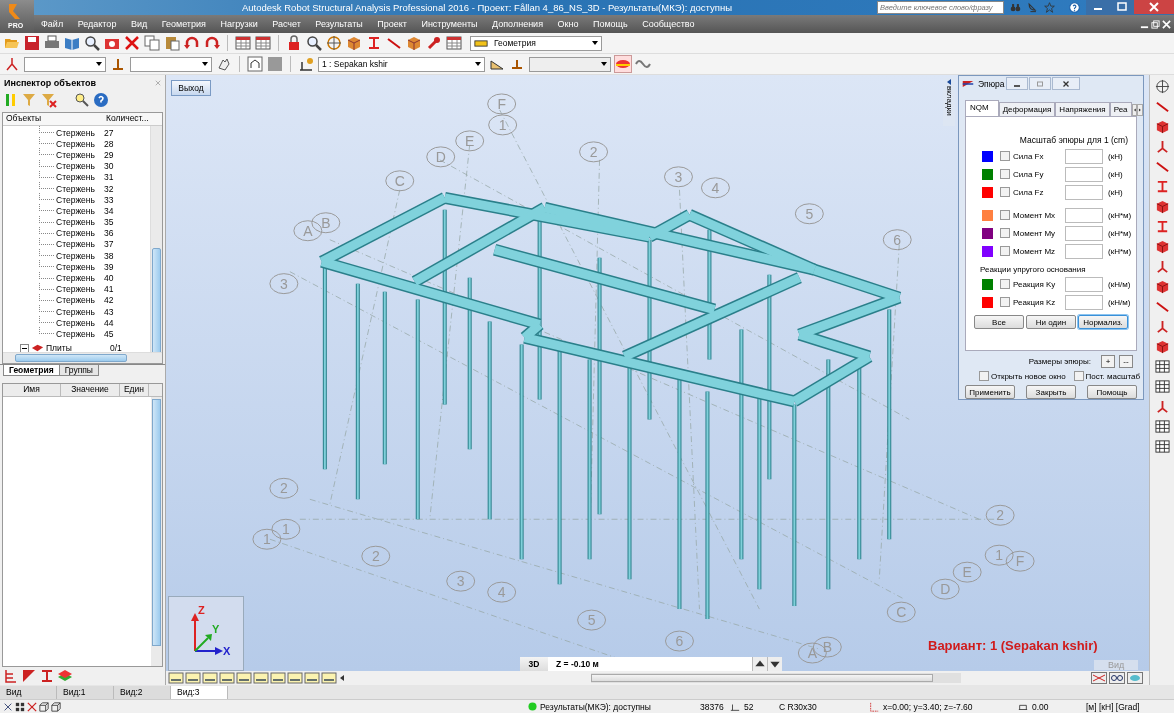 The image size is (1174, 713). What do you see at coordinates (536, 43) in the screenshot?
I see `layer-dropdown: Геометрия` at bounding box center [536, 43].